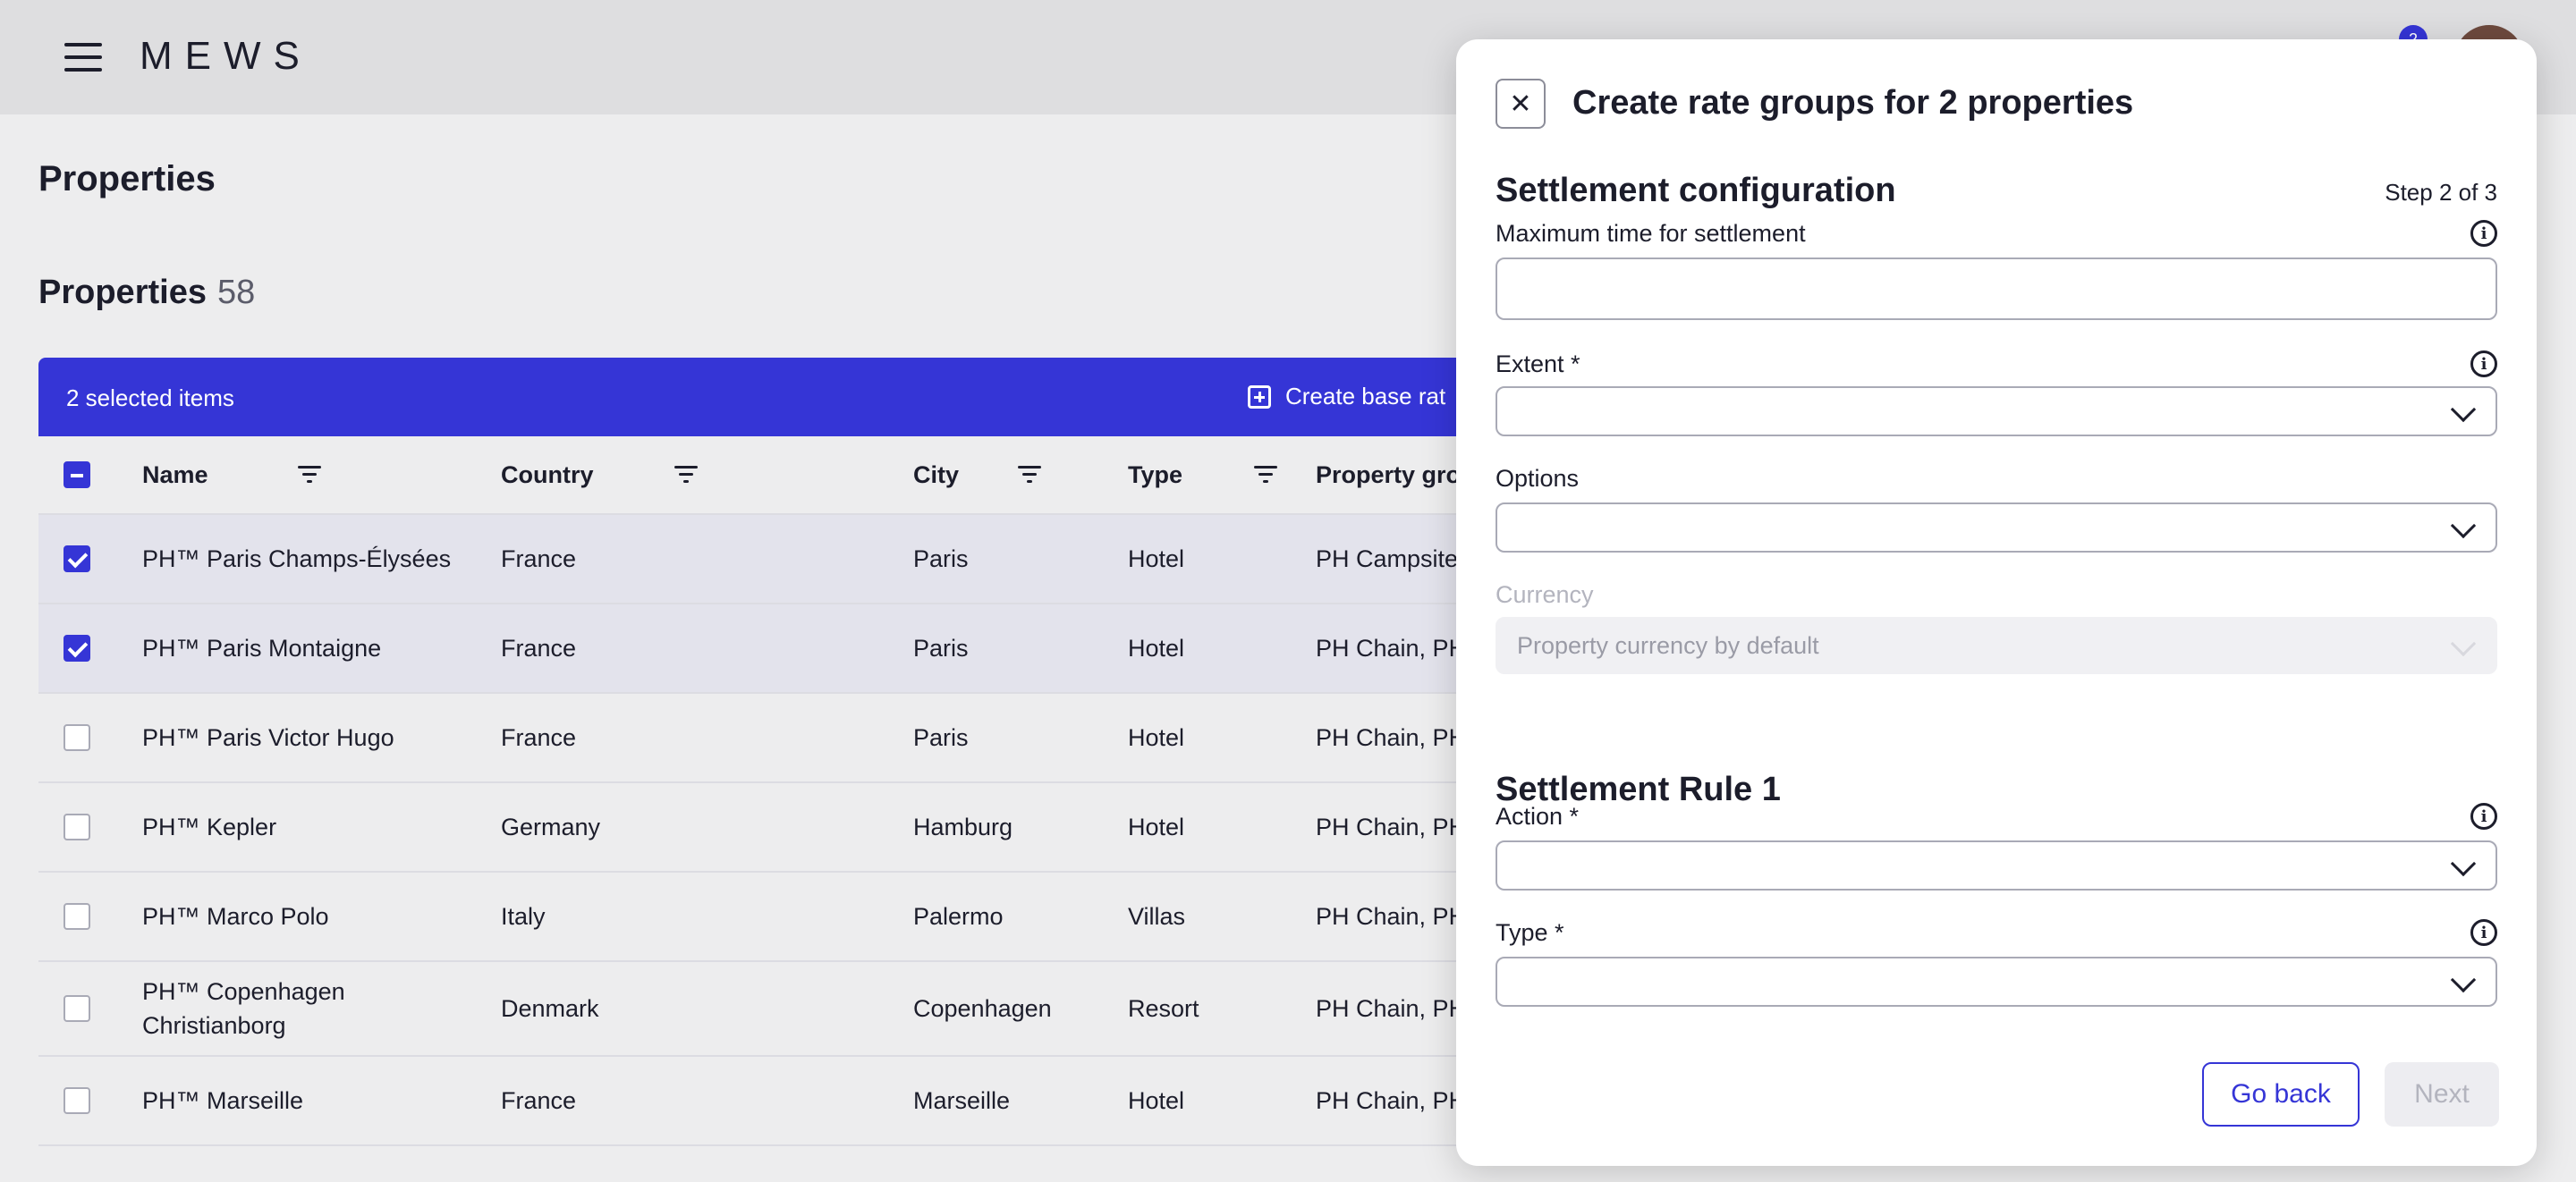 Image resolution: width=2576 pixels, height=1182 pixels. What do you see at coordinates (547, 475) in the screenshot?
I see `header-country: Country` at bounding box center [547, 475].